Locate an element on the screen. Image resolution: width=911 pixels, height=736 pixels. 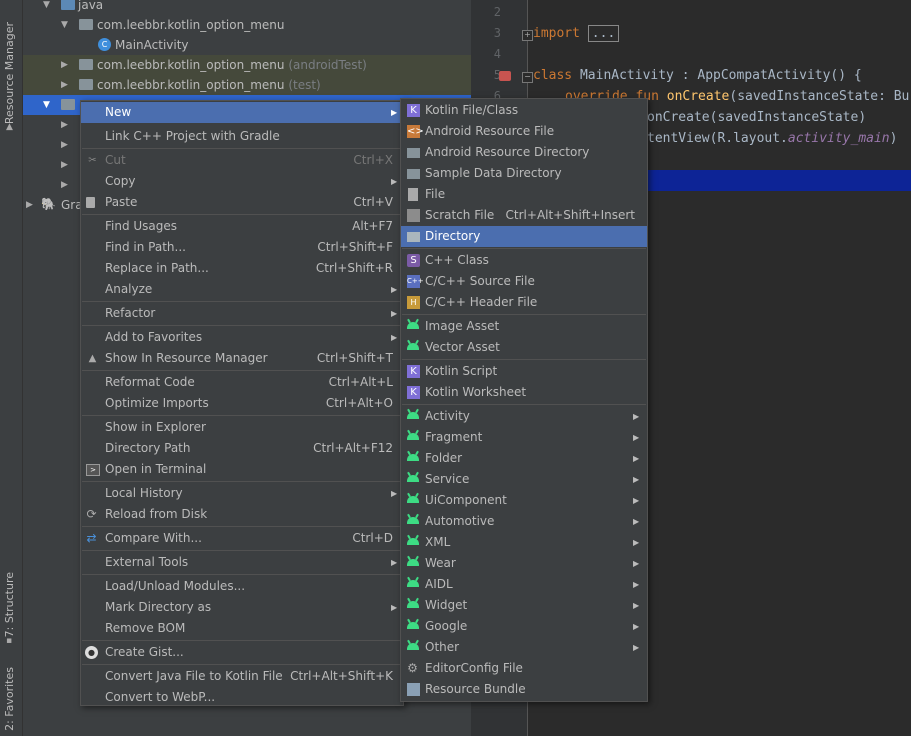
package-icon is located at coordinates (86, 84).